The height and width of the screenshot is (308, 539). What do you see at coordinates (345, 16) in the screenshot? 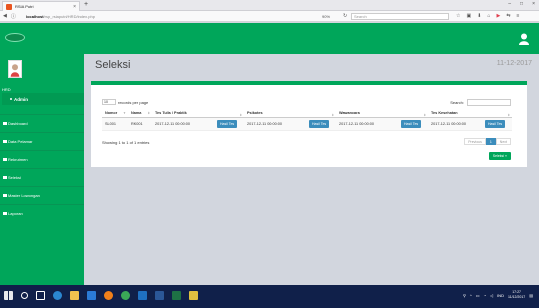
I see `reload-icon: ↻` at bounding box center [345, 16].